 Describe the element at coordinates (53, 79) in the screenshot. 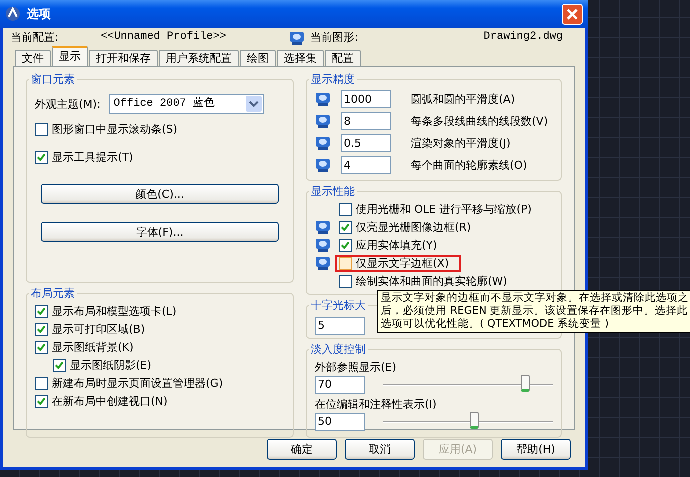

I see `group-title: 窗口元素` at that location.